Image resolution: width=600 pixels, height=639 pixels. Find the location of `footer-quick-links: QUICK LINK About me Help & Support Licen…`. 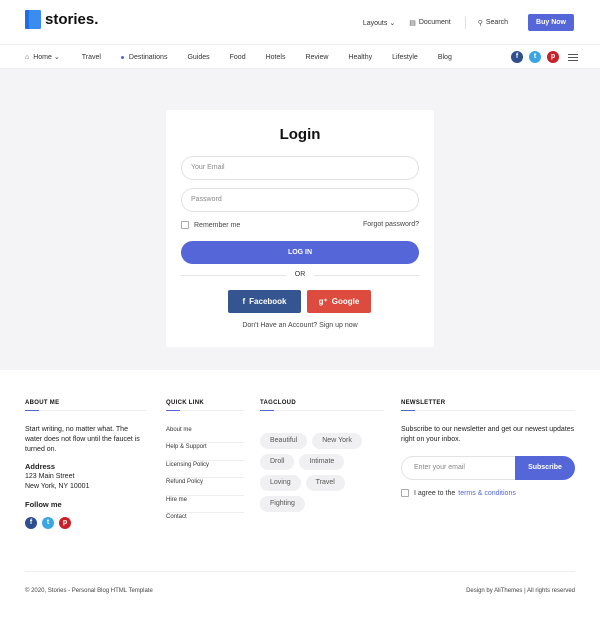

footer-quick-links: QUICK LINK About me Help & Support Licen… is located at coordinates (205, 465).